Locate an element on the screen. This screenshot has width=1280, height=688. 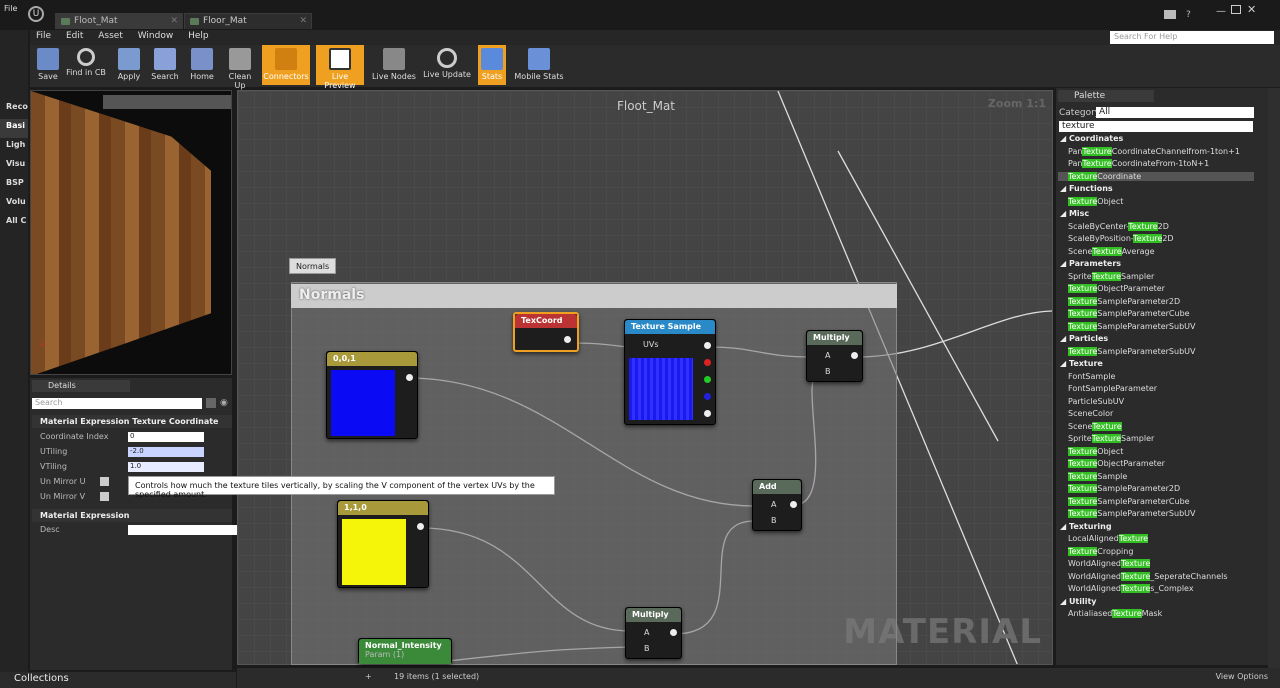
menu-asset: Asset is located at coordinates (110, 36).